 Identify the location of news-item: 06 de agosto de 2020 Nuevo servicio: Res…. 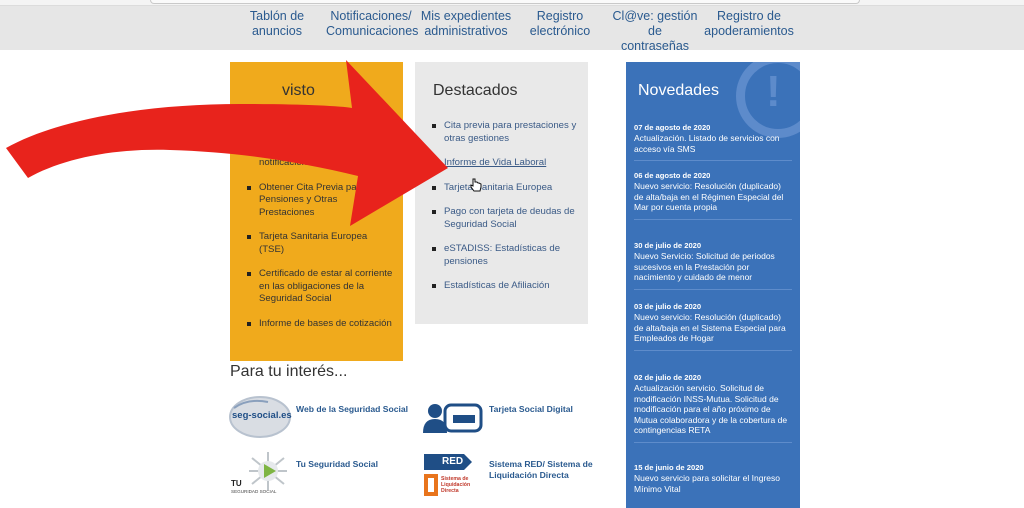
(713, 195).